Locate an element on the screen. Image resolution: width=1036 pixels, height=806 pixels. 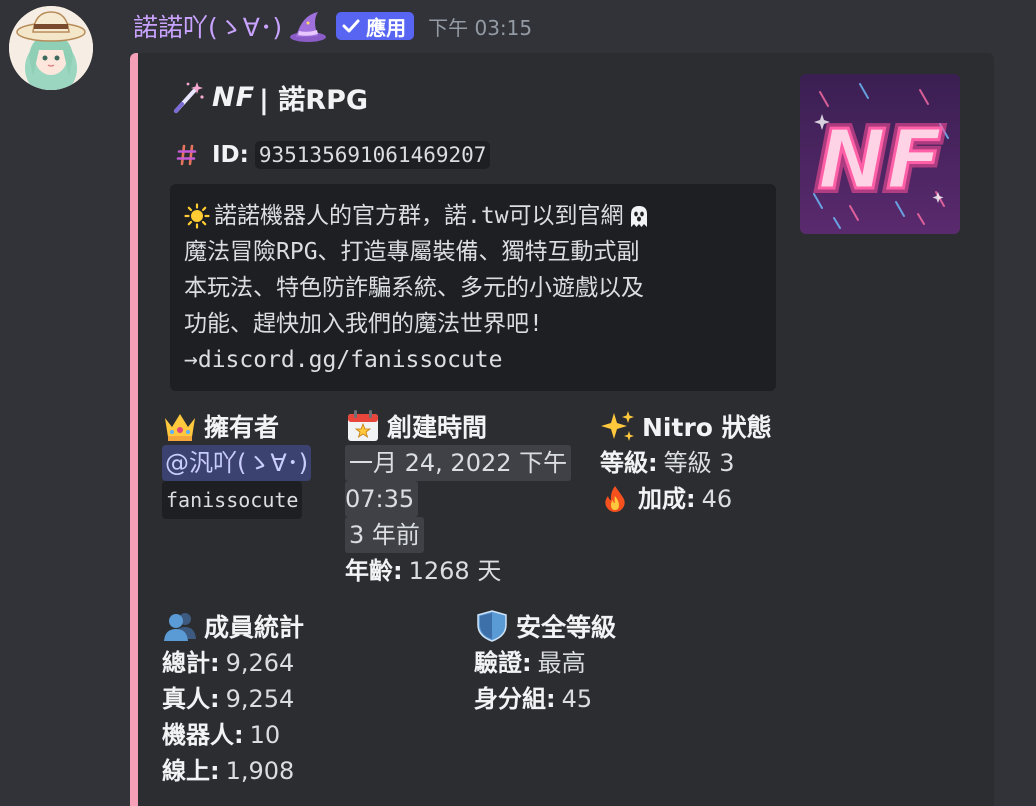
message-timestamp: 下午 03:15 is located at coordinates (480, 27).